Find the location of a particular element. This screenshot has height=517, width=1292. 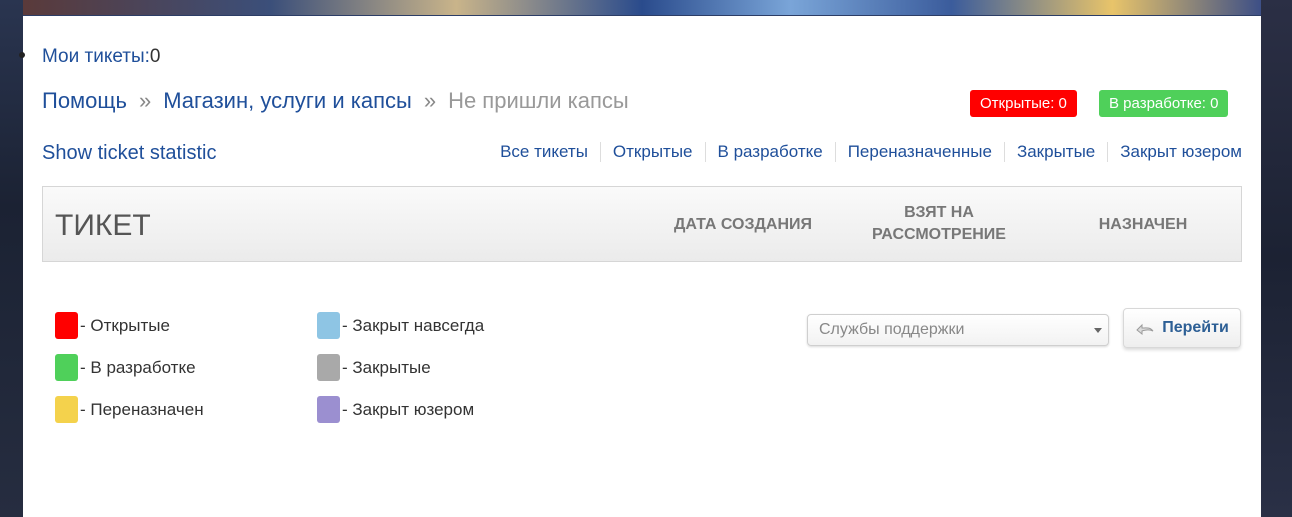

filter-reassigned: Переназначенные is located at coordinates (919, 152).